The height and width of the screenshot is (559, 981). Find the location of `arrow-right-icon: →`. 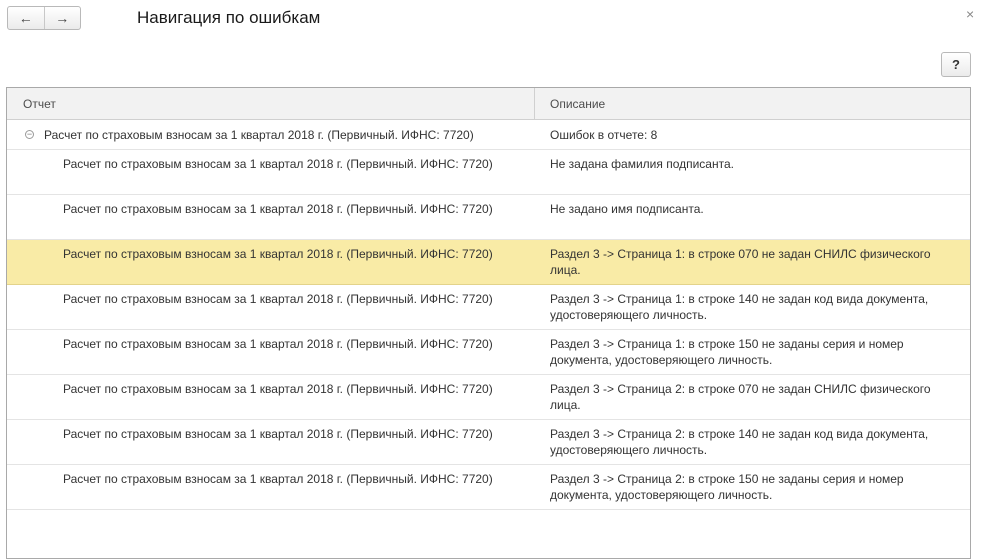

arrow-right-icon: → is located at coordinates (62, 18).